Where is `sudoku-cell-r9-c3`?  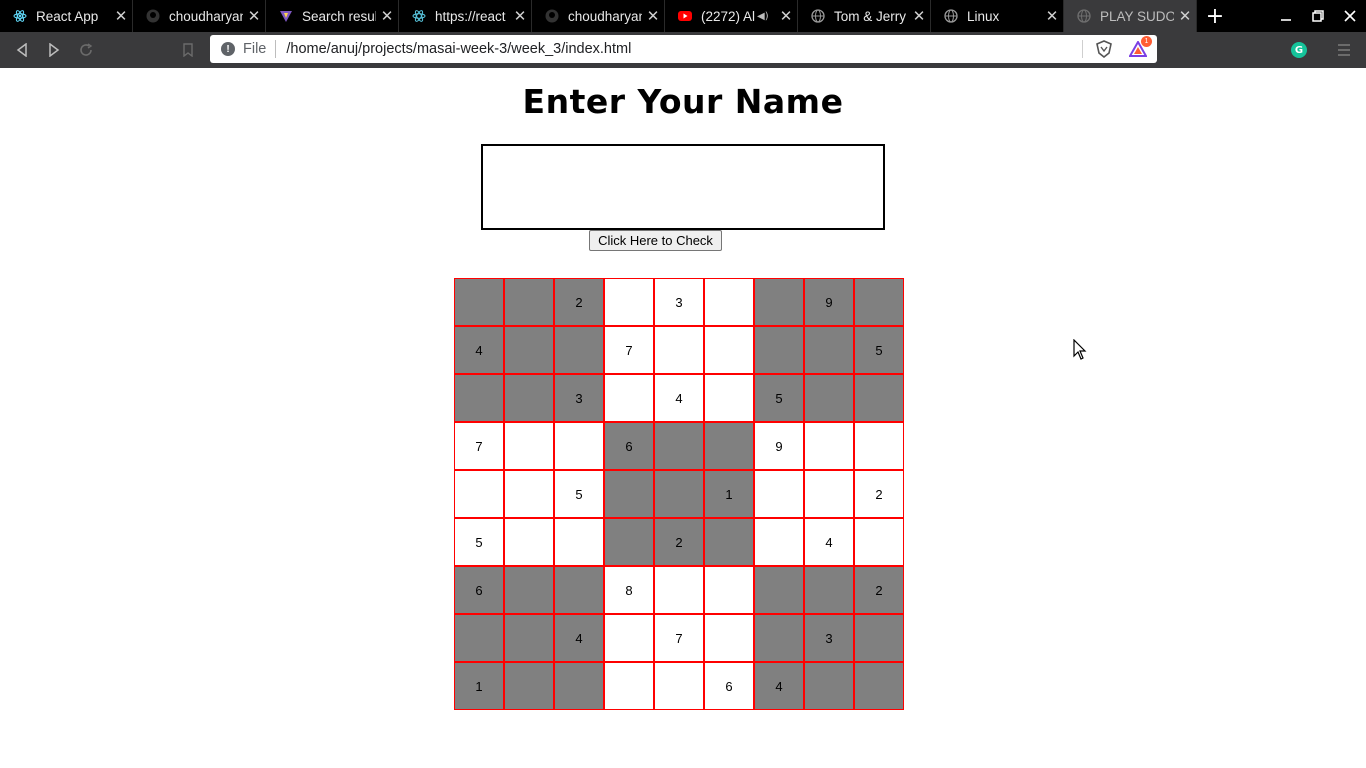
sudoku-cell-r9-c3 is located at coordinates (579, 686).